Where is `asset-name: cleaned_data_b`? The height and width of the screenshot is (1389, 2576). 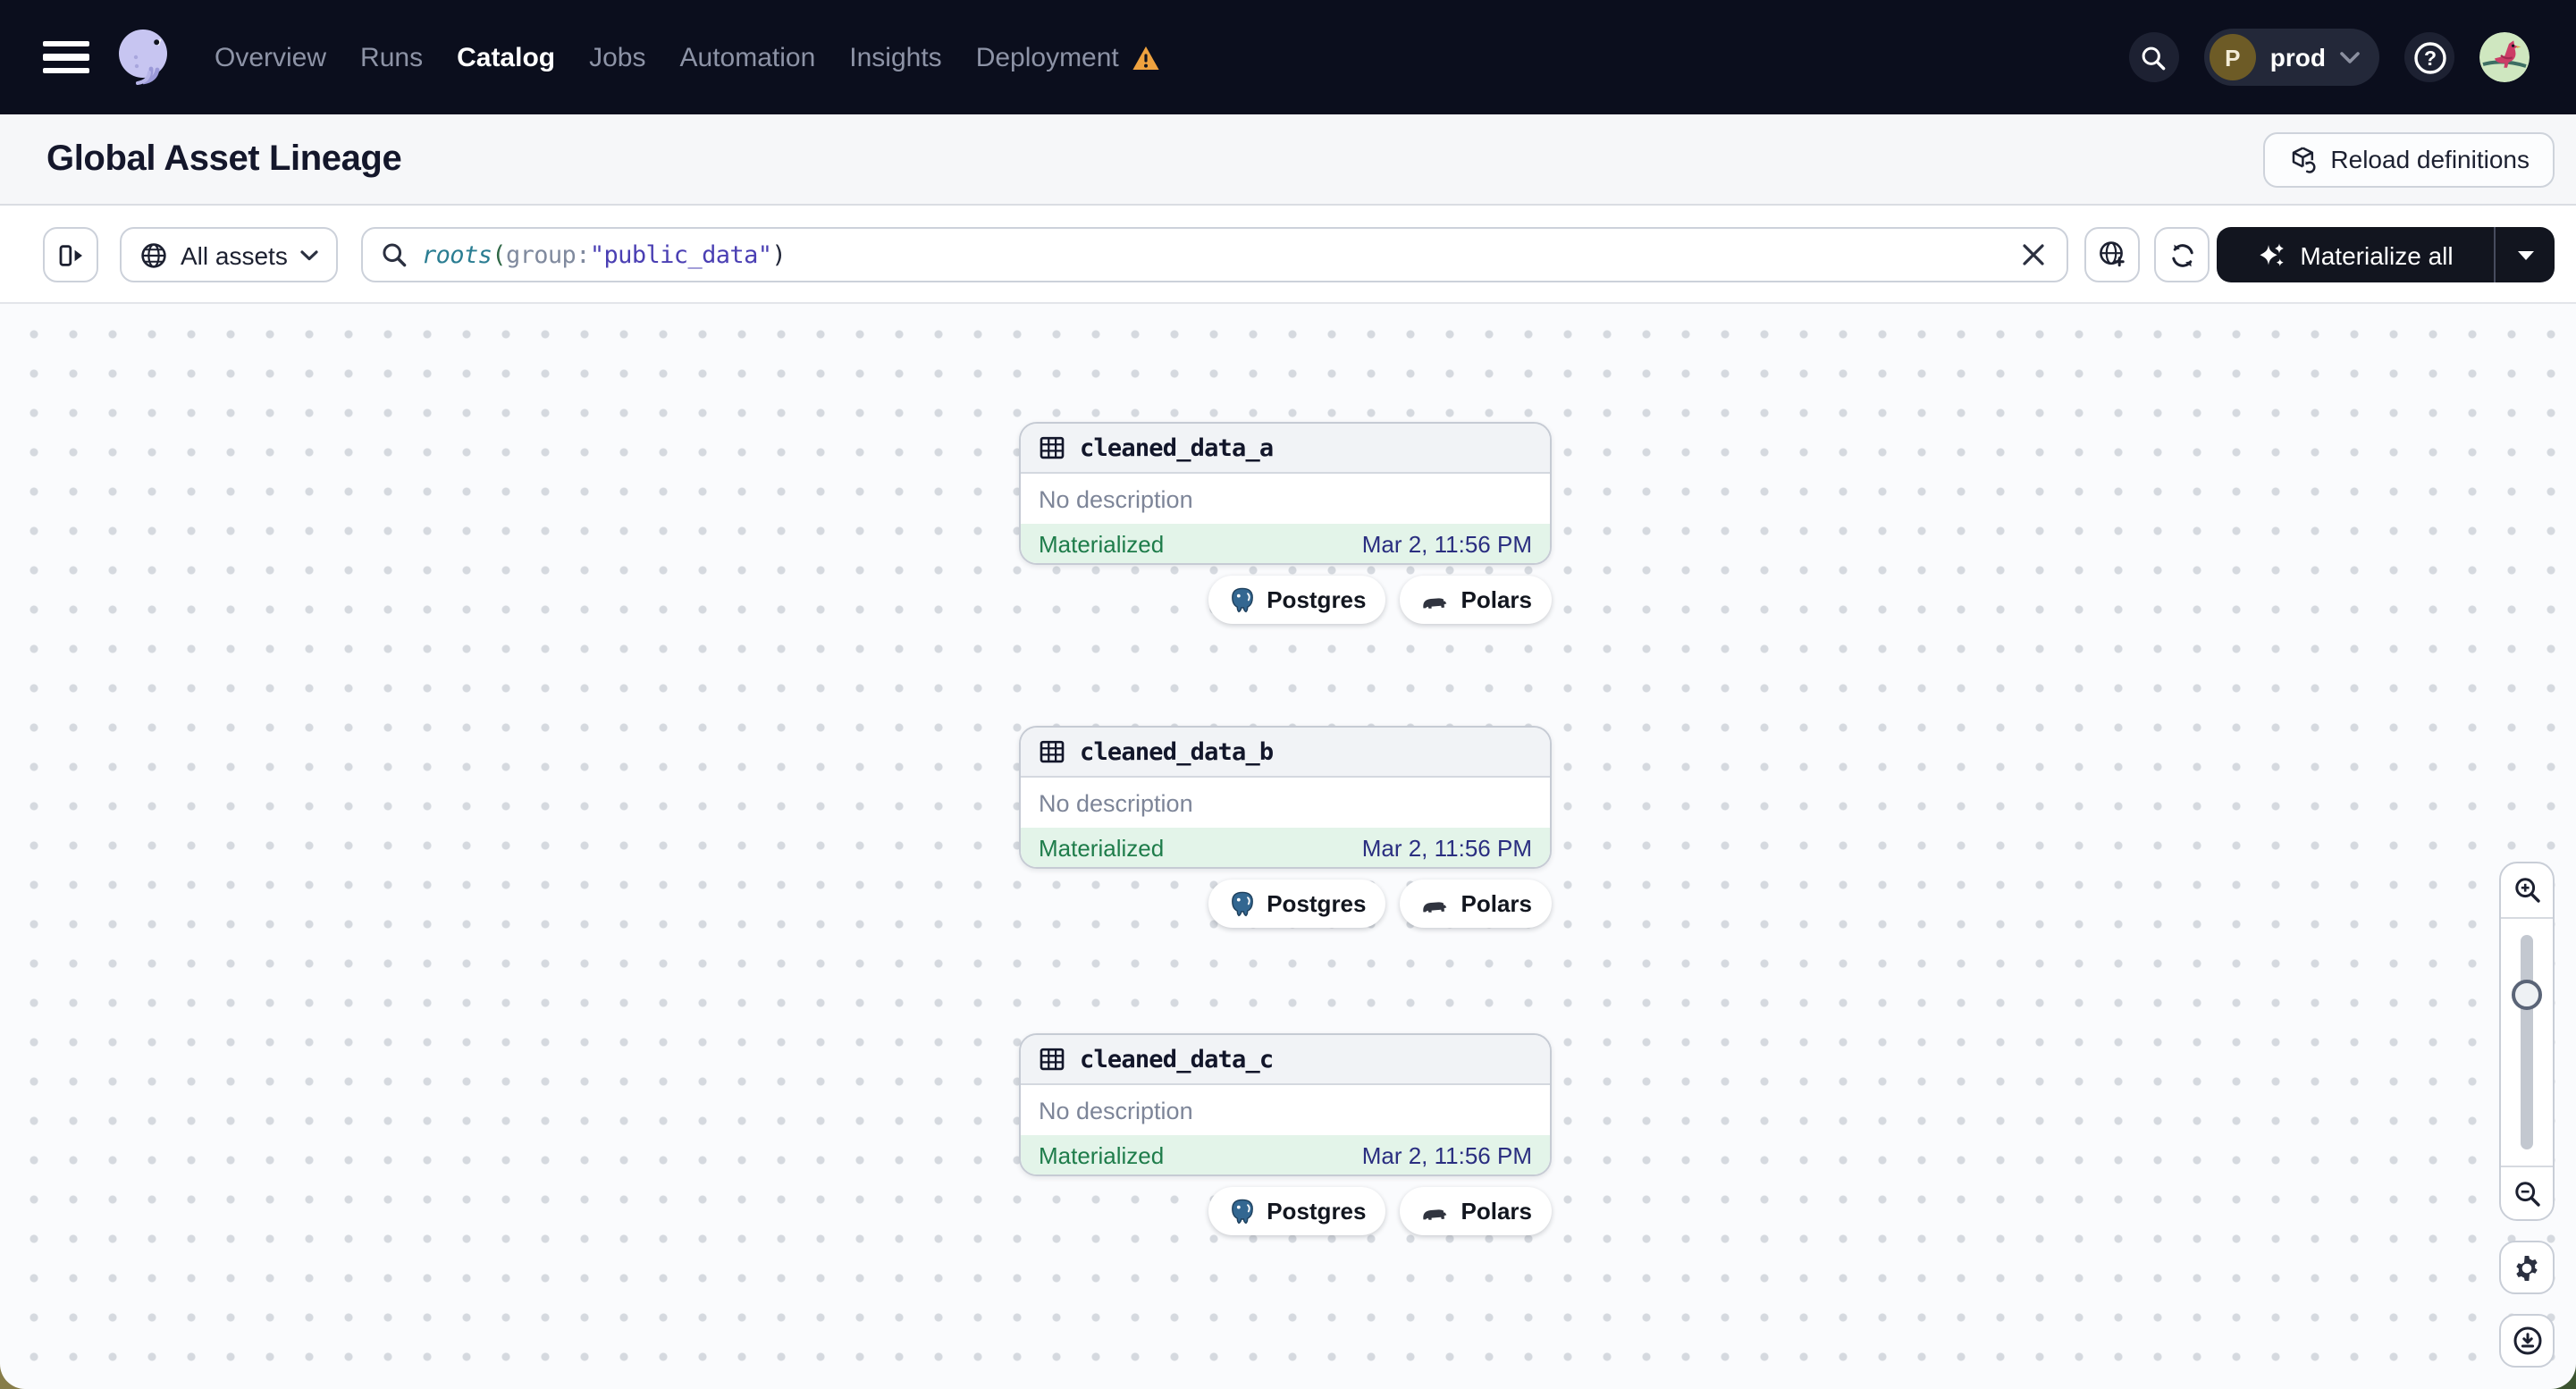
asset-name: cleaned_data_b is located at coordinates (1177, 751).